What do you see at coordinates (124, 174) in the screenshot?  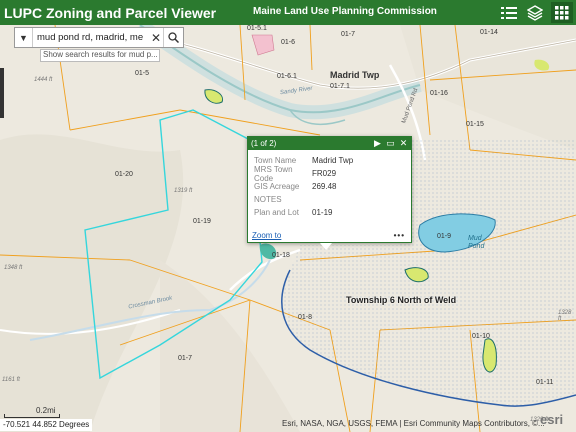 I see `parcel-label: 01-20` at bounding box center [124, 174].